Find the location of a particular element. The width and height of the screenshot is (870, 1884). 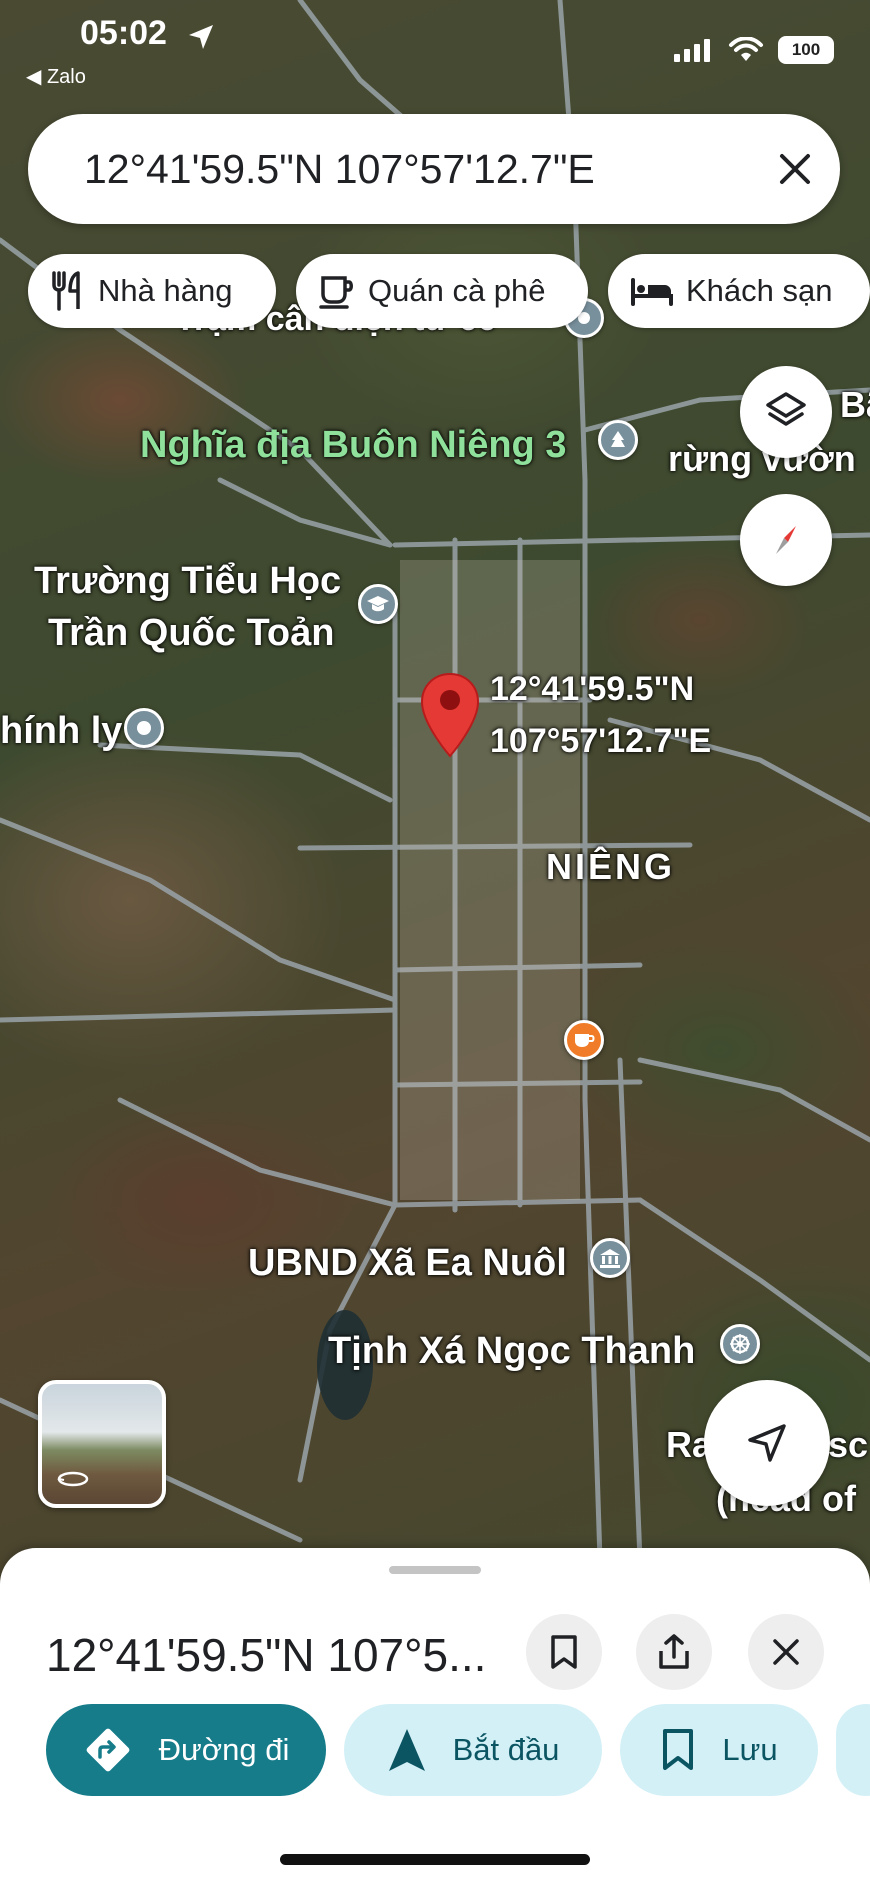

share-icon is located at coordinates (674, 1651).